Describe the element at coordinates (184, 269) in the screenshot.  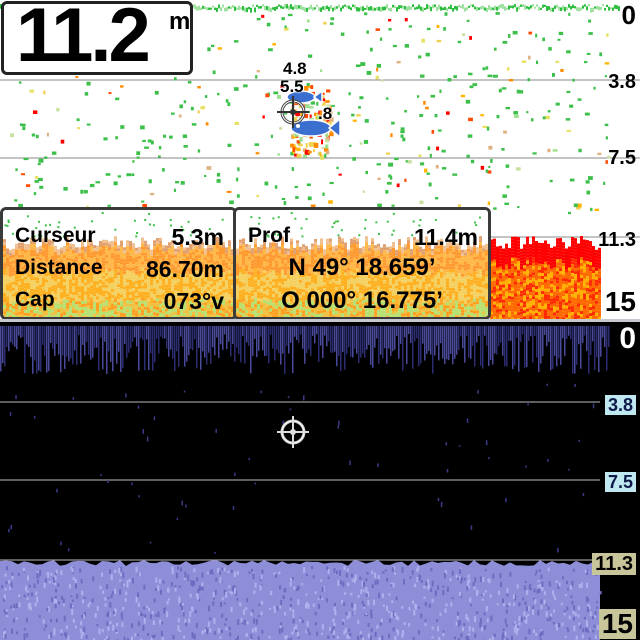
I see `distance-value: 86.70m` at that location.